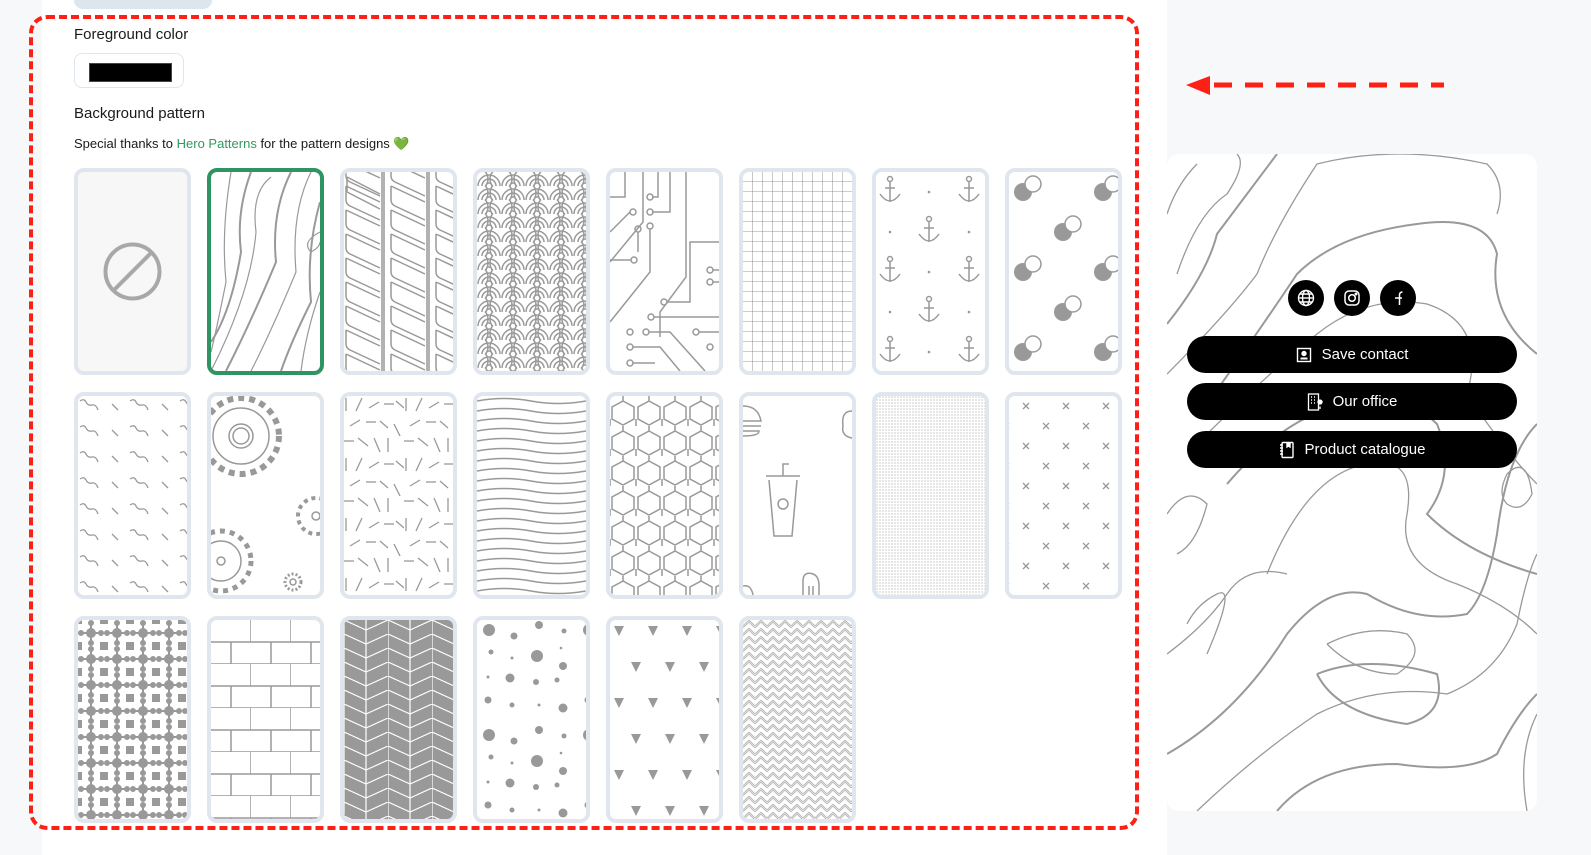 This screenshot has height=855, width=1591. I want to click on our-office-label: Our office, so click(1365, 401).